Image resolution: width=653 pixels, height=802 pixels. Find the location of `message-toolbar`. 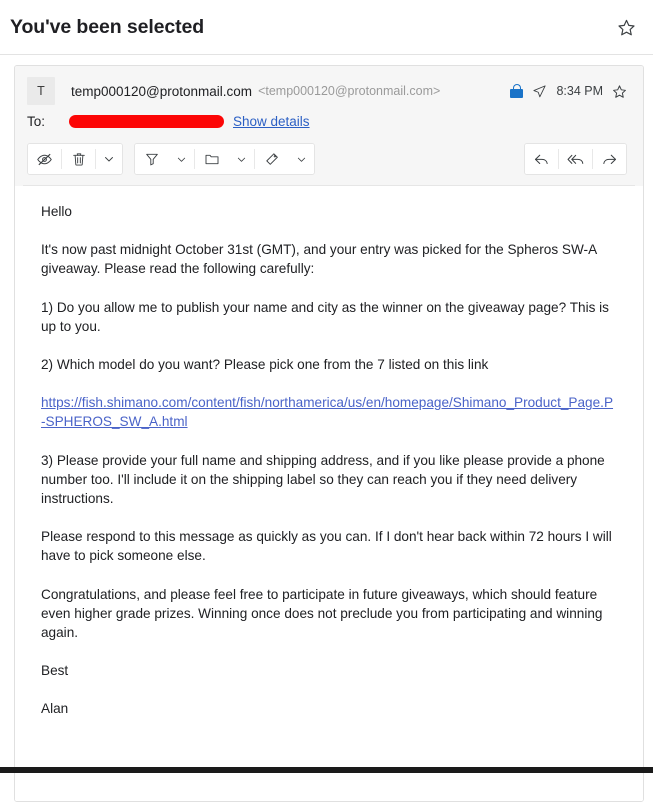

message-toolbar is located at coordinates (329, 160).